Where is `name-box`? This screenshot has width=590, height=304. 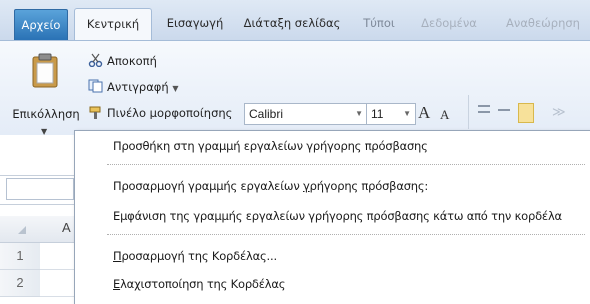 name-box is located at coordinates (40, 189).